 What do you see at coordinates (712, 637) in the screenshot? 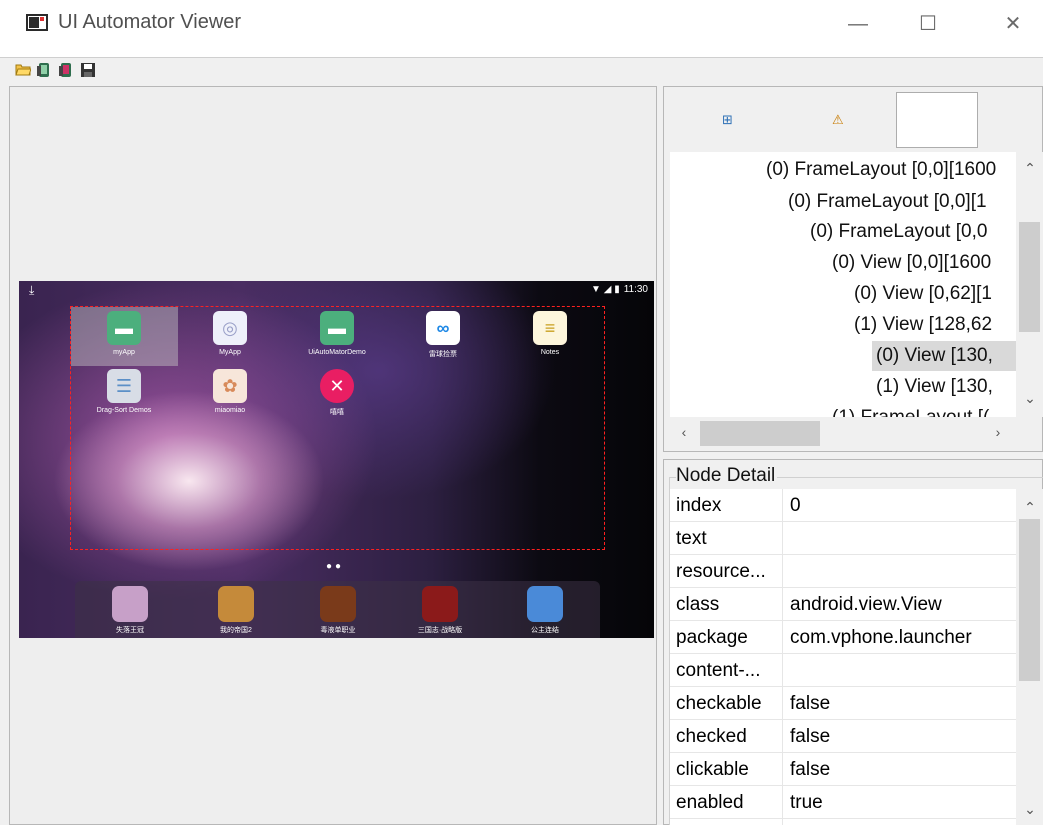
I see `property-key: package` at bounding box center [712, 637].